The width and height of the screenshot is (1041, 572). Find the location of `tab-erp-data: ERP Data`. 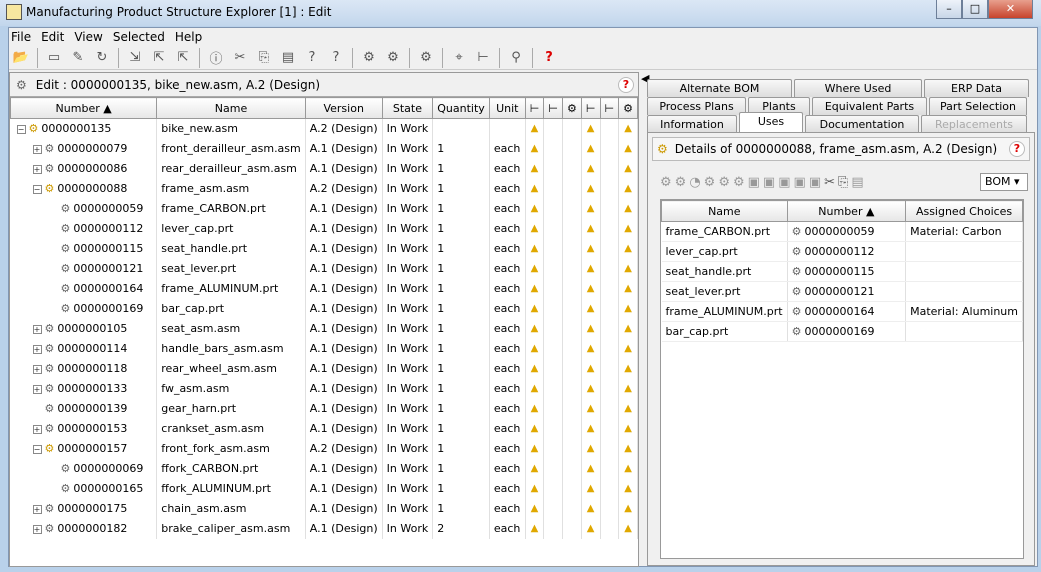

tab-erp-data: ERP Data is located at coordinates (976, 88).